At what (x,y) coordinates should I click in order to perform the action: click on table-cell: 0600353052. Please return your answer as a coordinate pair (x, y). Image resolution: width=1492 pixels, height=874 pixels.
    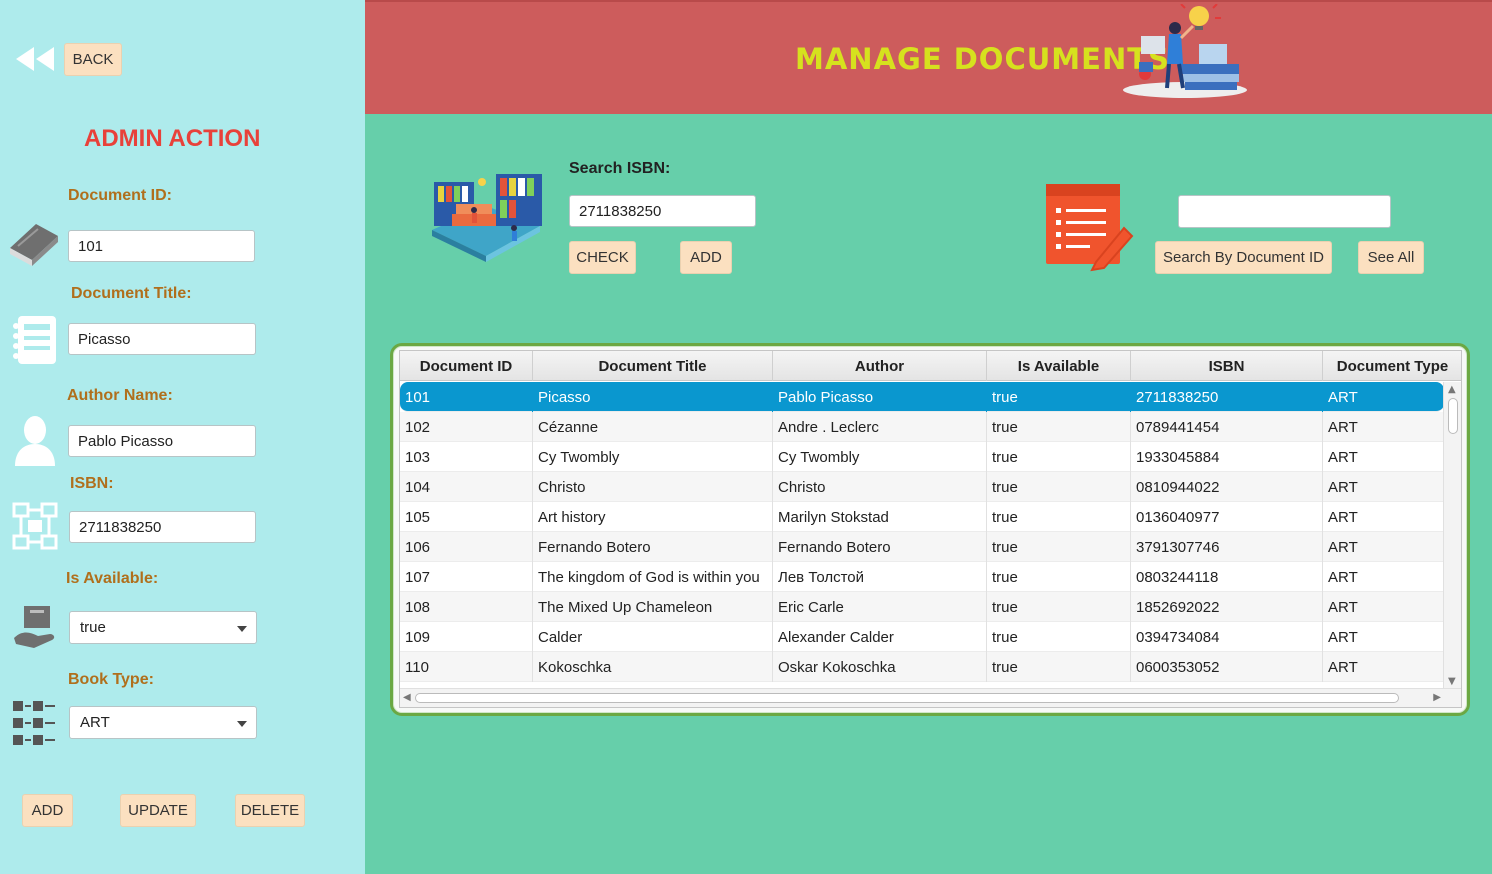
    Looking at the image, I should click on (1227, 667).